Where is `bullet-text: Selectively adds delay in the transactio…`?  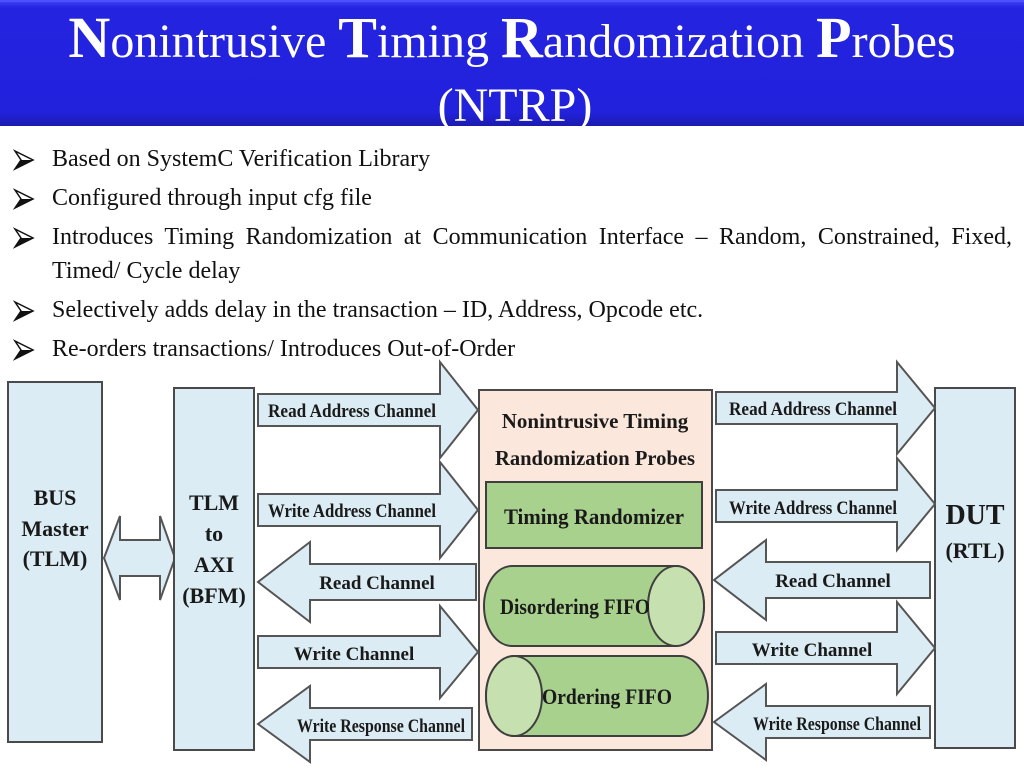 bullet-text: Selectively adds delay in the transactio… is located at coordinates (378, 310).